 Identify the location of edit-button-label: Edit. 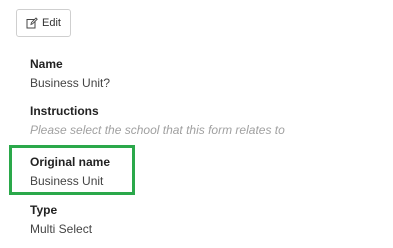
(51, 23).